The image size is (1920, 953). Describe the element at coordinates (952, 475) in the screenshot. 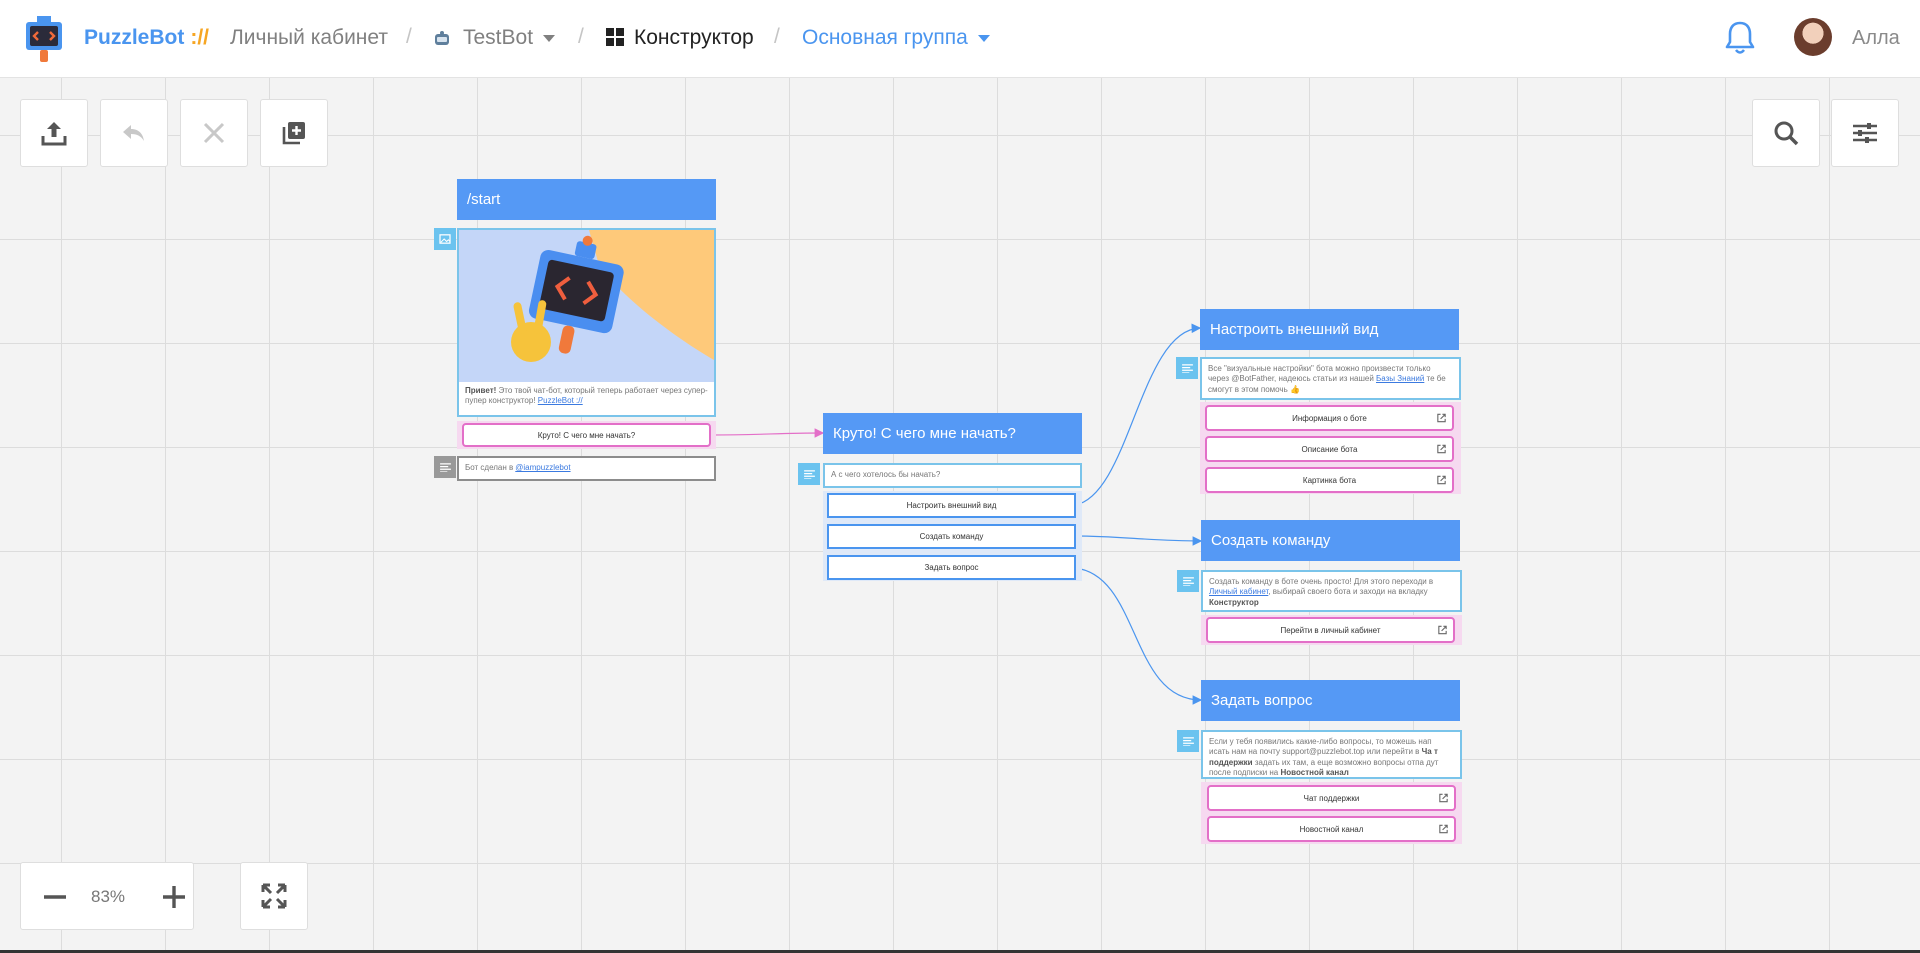

I see `begin-message: А с чего хотелось бы начать?` at that location.